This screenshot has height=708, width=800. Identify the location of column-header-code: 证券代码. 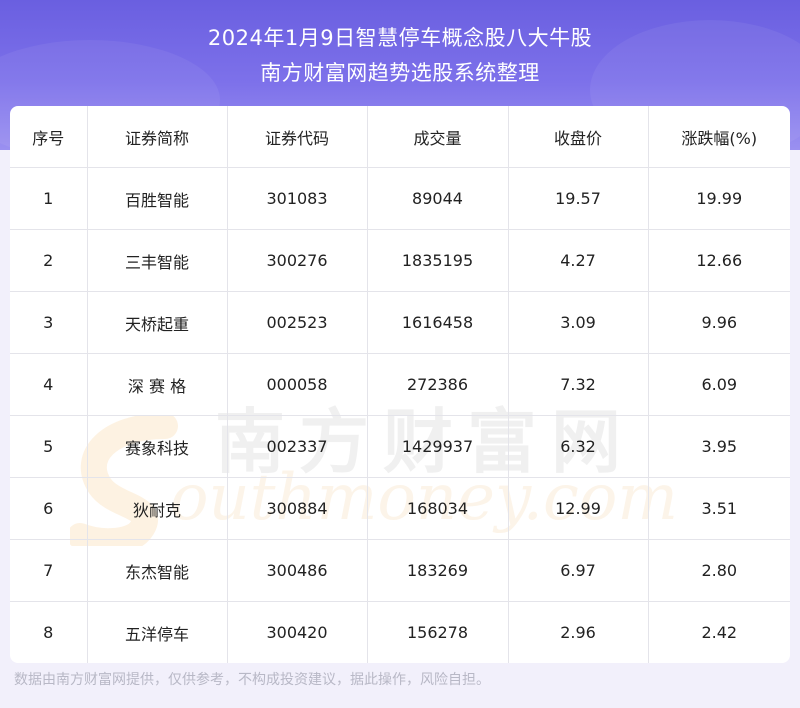
(297, 137).